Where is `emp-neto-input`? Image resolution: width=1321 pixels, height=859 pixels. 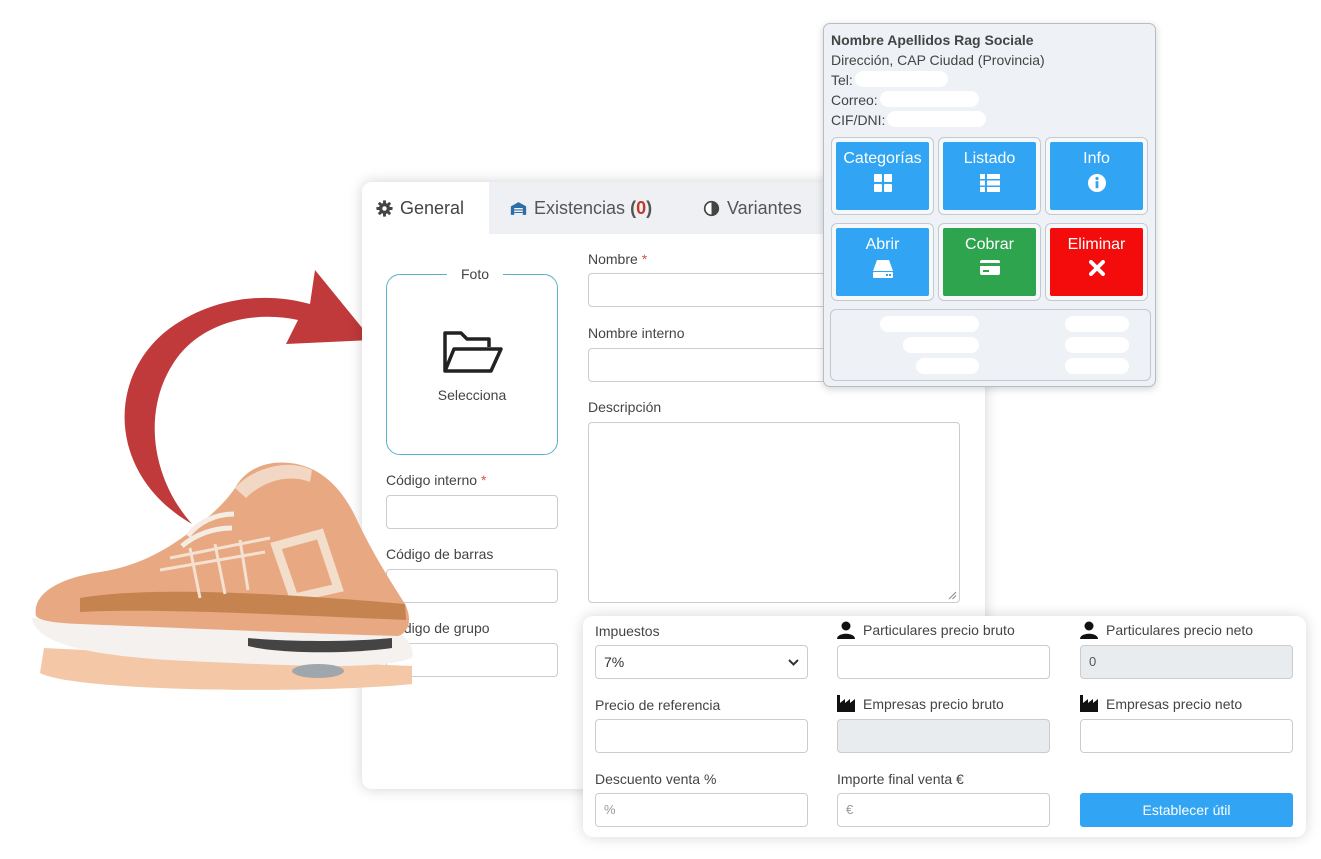 emp-neto-input is located at coordinates (1186, 736).